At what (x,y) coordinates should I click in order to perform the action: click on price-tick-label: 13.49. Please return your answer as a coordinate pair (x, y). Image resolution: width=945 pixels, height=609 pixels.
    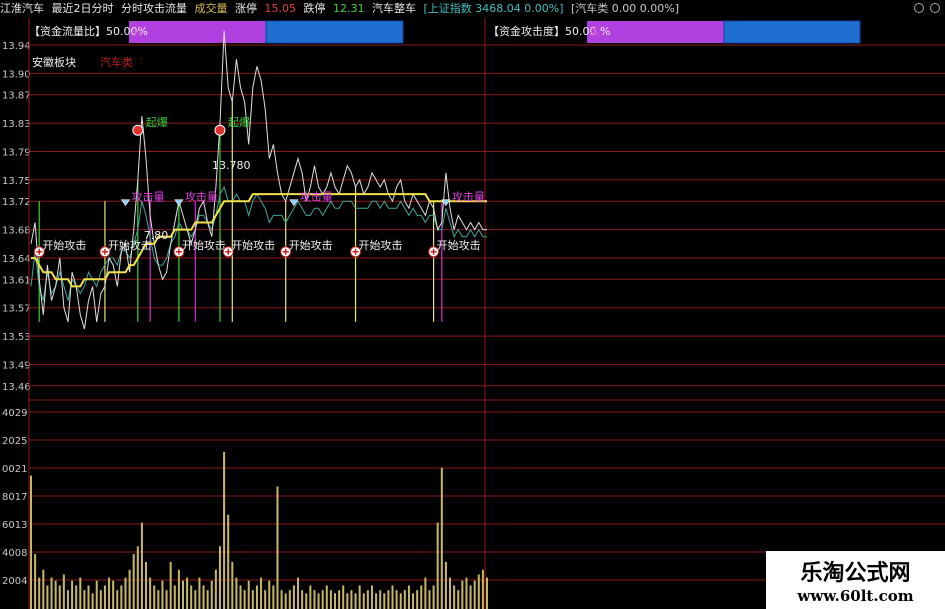
    Looking at the image, I should click on (16, 366).